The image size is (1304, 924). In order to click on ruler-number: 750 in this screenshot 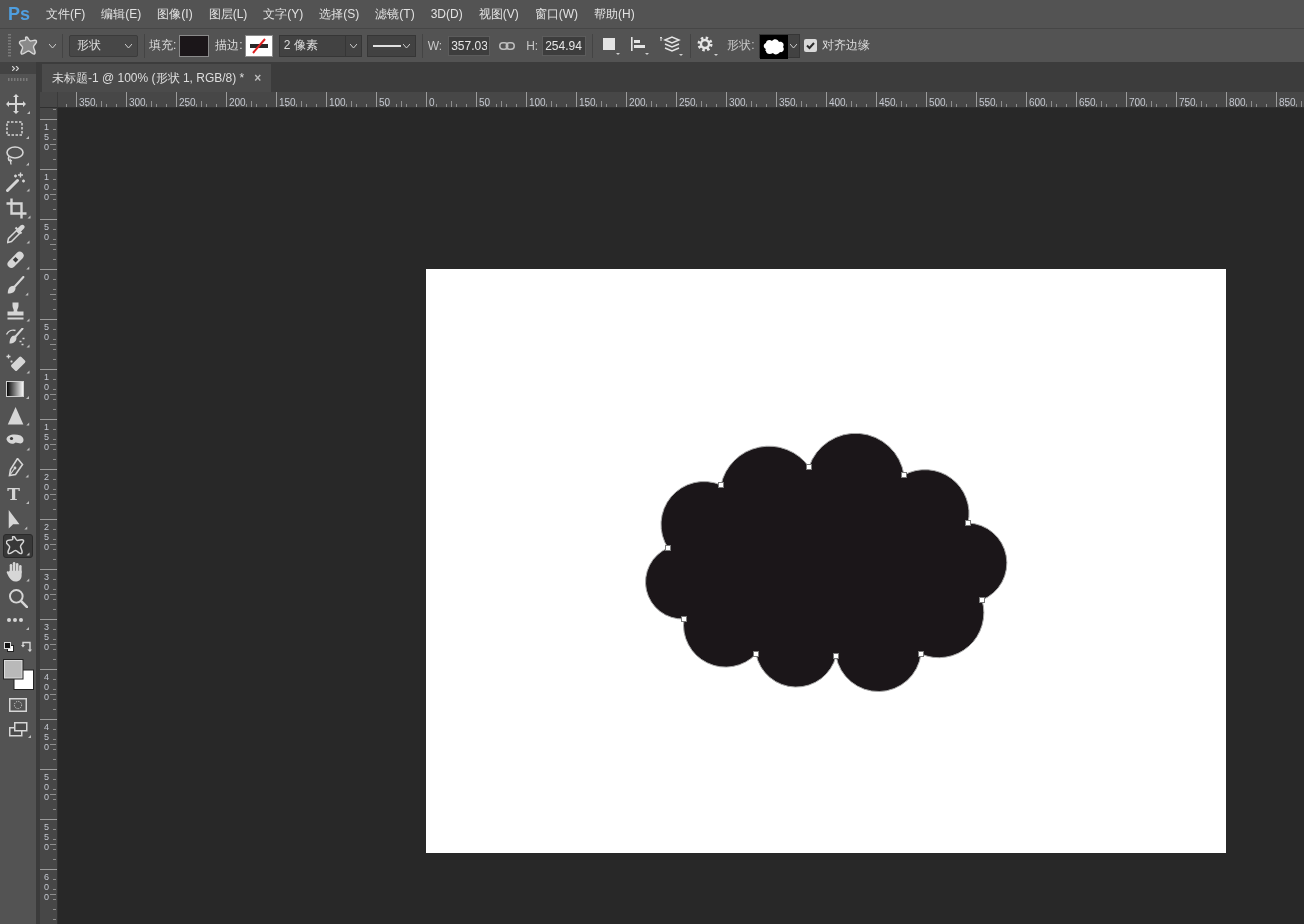, I will do `click(1187, 102)`.